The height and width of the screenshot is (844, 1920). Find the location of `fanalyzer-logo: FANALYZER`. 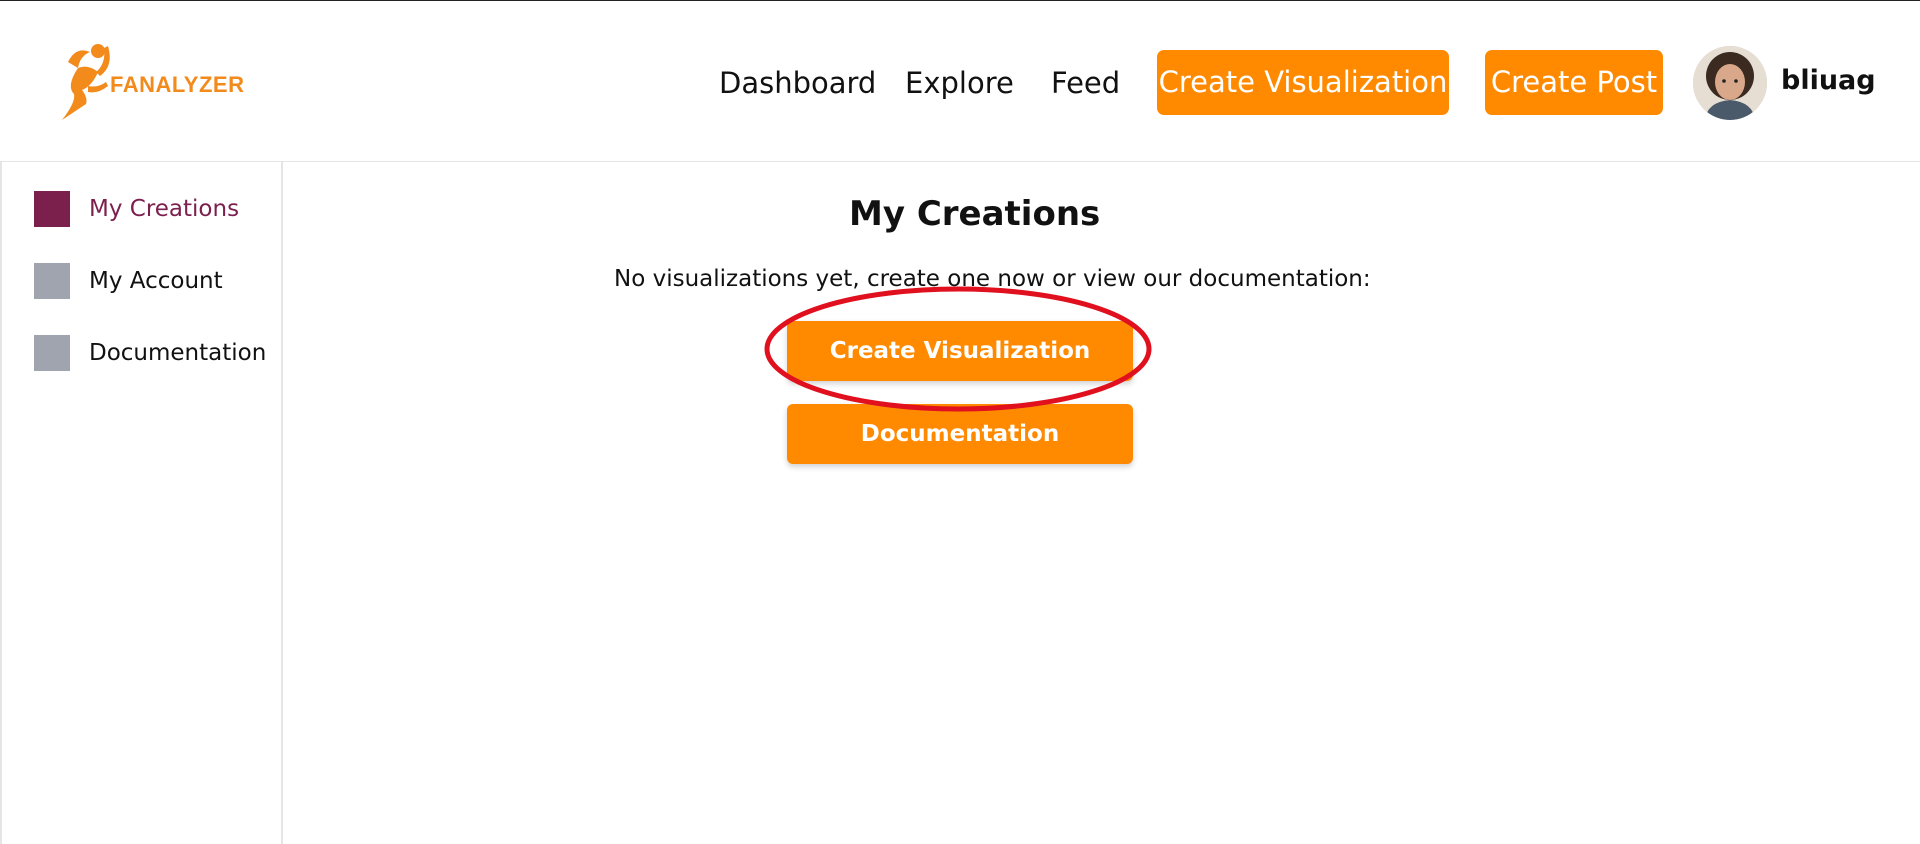

fanalyzer-logo: FANALYZER is located at coordinates (153, 82).